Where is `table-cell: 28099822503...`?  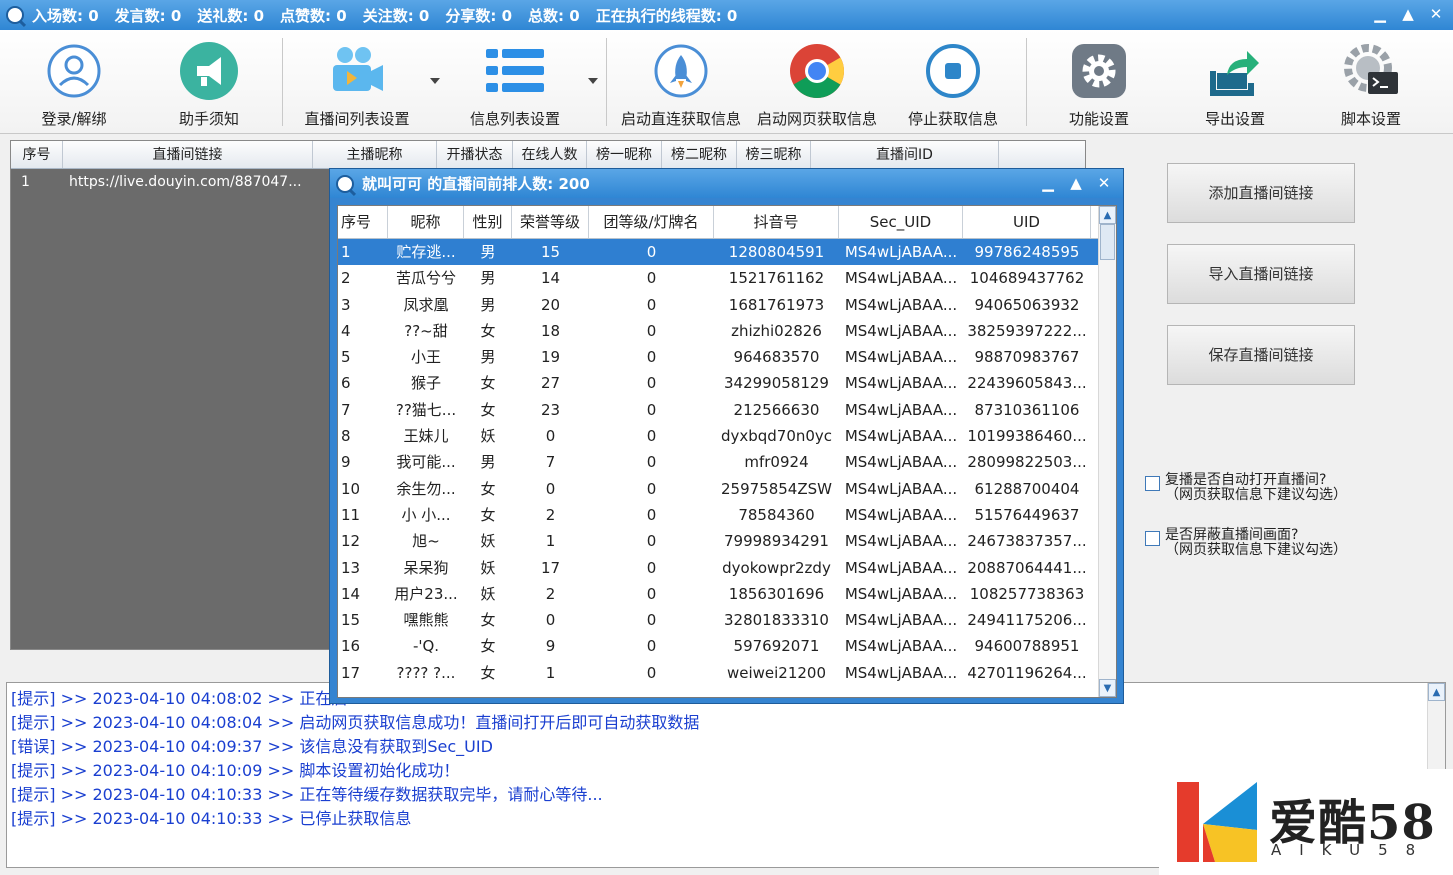 table-cell: 28099822503... is located at coordinates (1027, 462).